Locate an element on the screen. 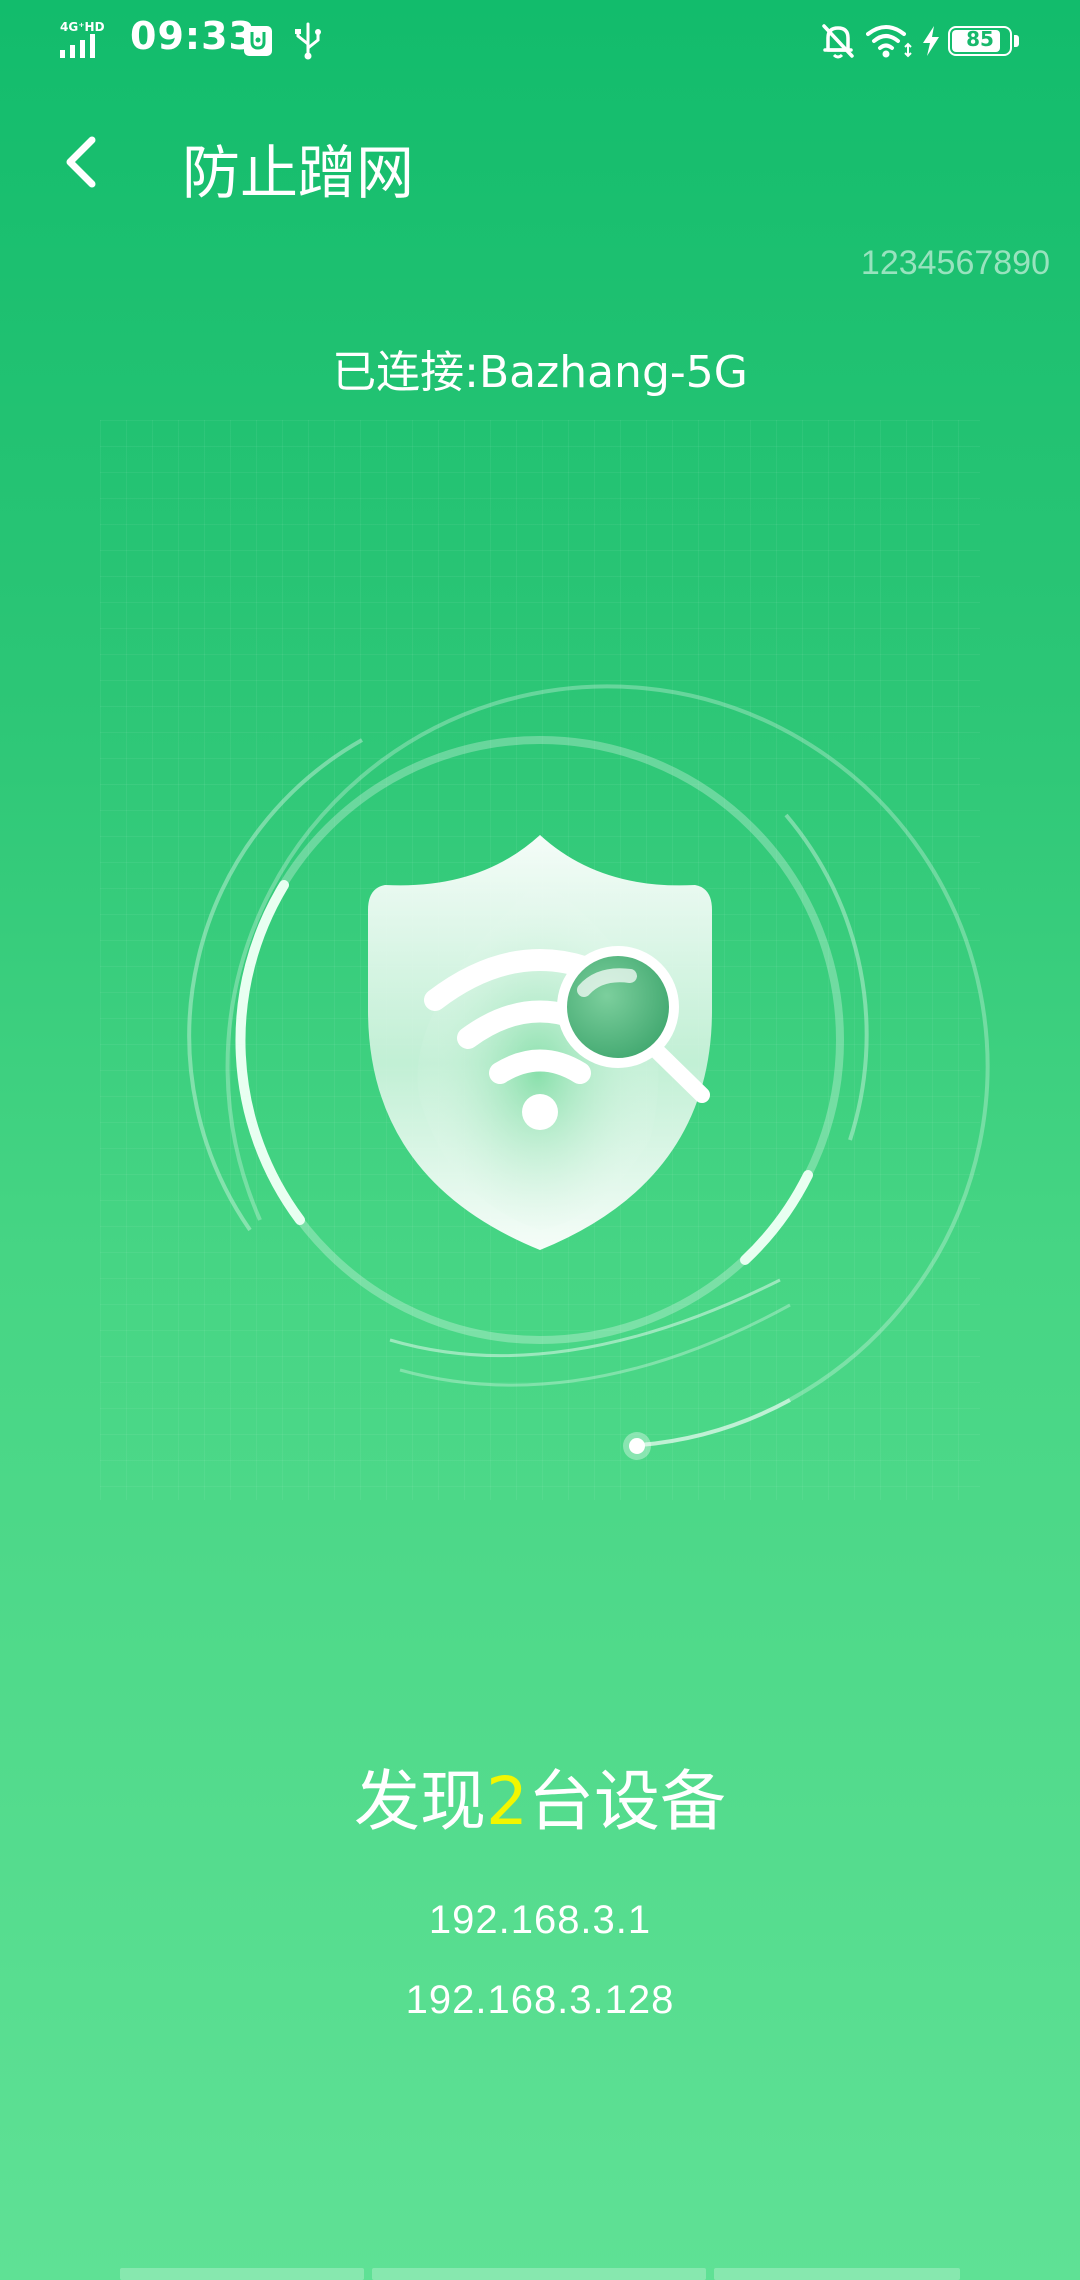 Image resolution: width=1080 pixels, height=2280 pixels. charging-icon is located at coordinates (931, 41).